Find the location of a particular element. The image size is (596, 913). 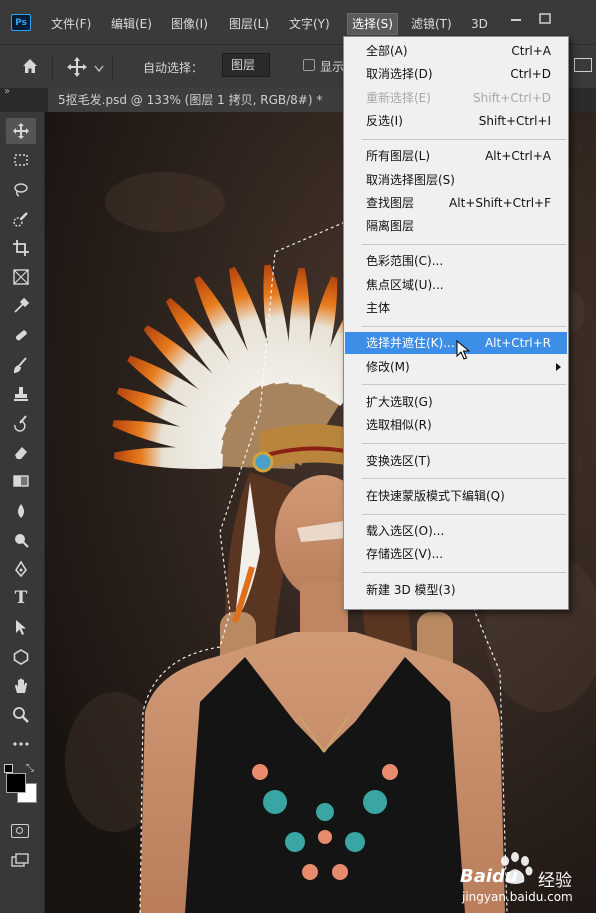

menu-item-label: 选取相似(R) is located at coordinates (399, 425).